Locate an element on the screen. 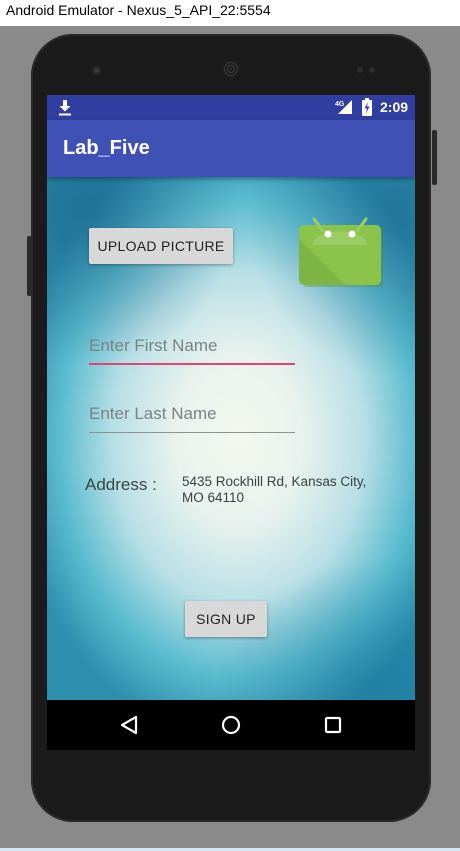 Image resolution: width=460 pixels, height=851 pixels. first-name-underline is located at coordinates (192, 364).